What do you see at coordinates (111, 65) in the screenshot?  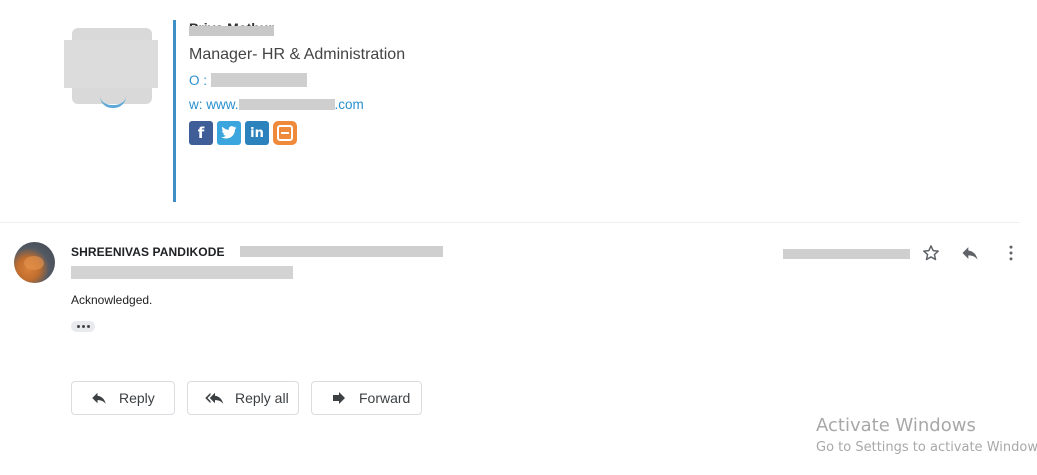 I see `signature-photo` at bounding box center [111, 65].